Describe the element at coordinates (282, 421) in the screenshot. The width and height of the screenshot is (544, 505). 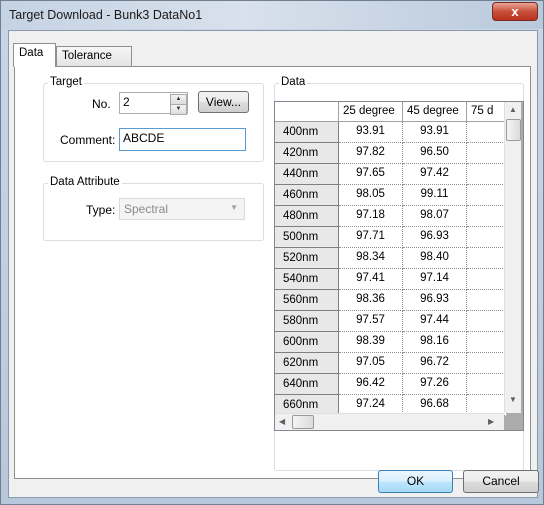
I see `scroll-left-icon: ◀` at that location.